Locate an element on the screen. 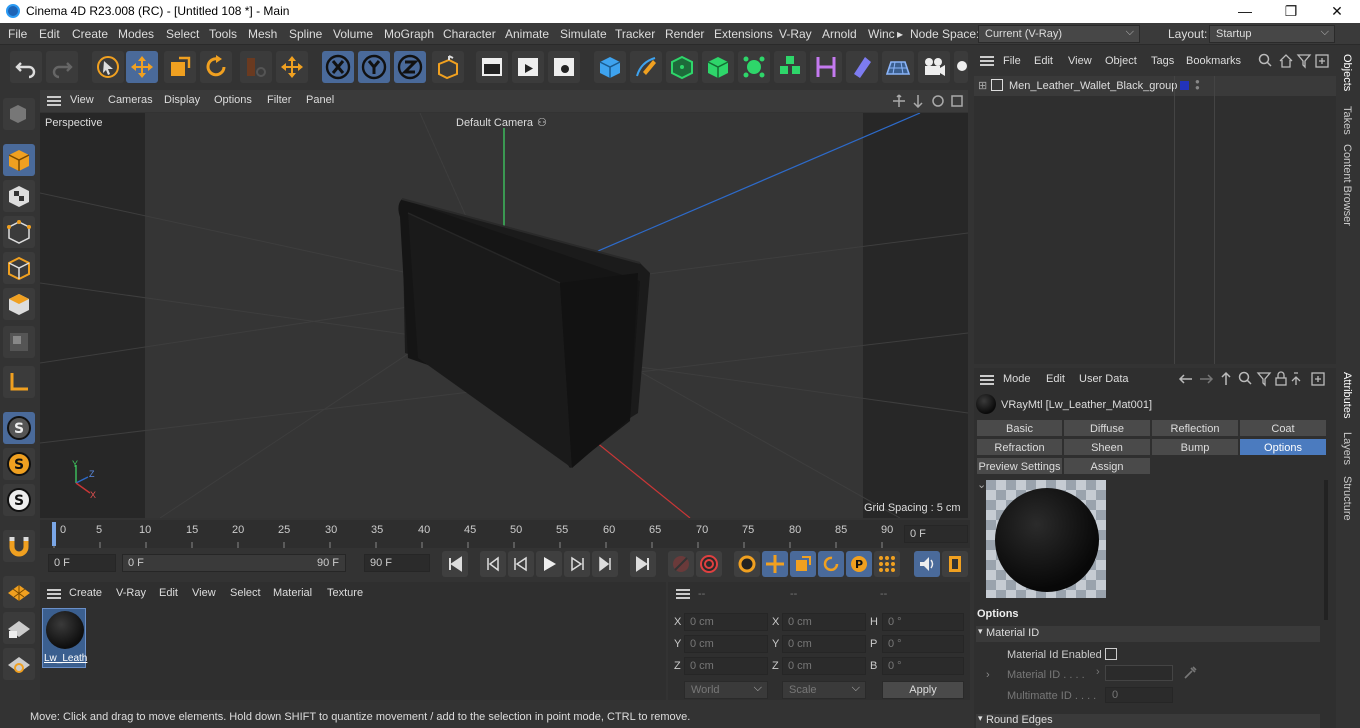  prev-frame-button is located at coordinates (521, 564).